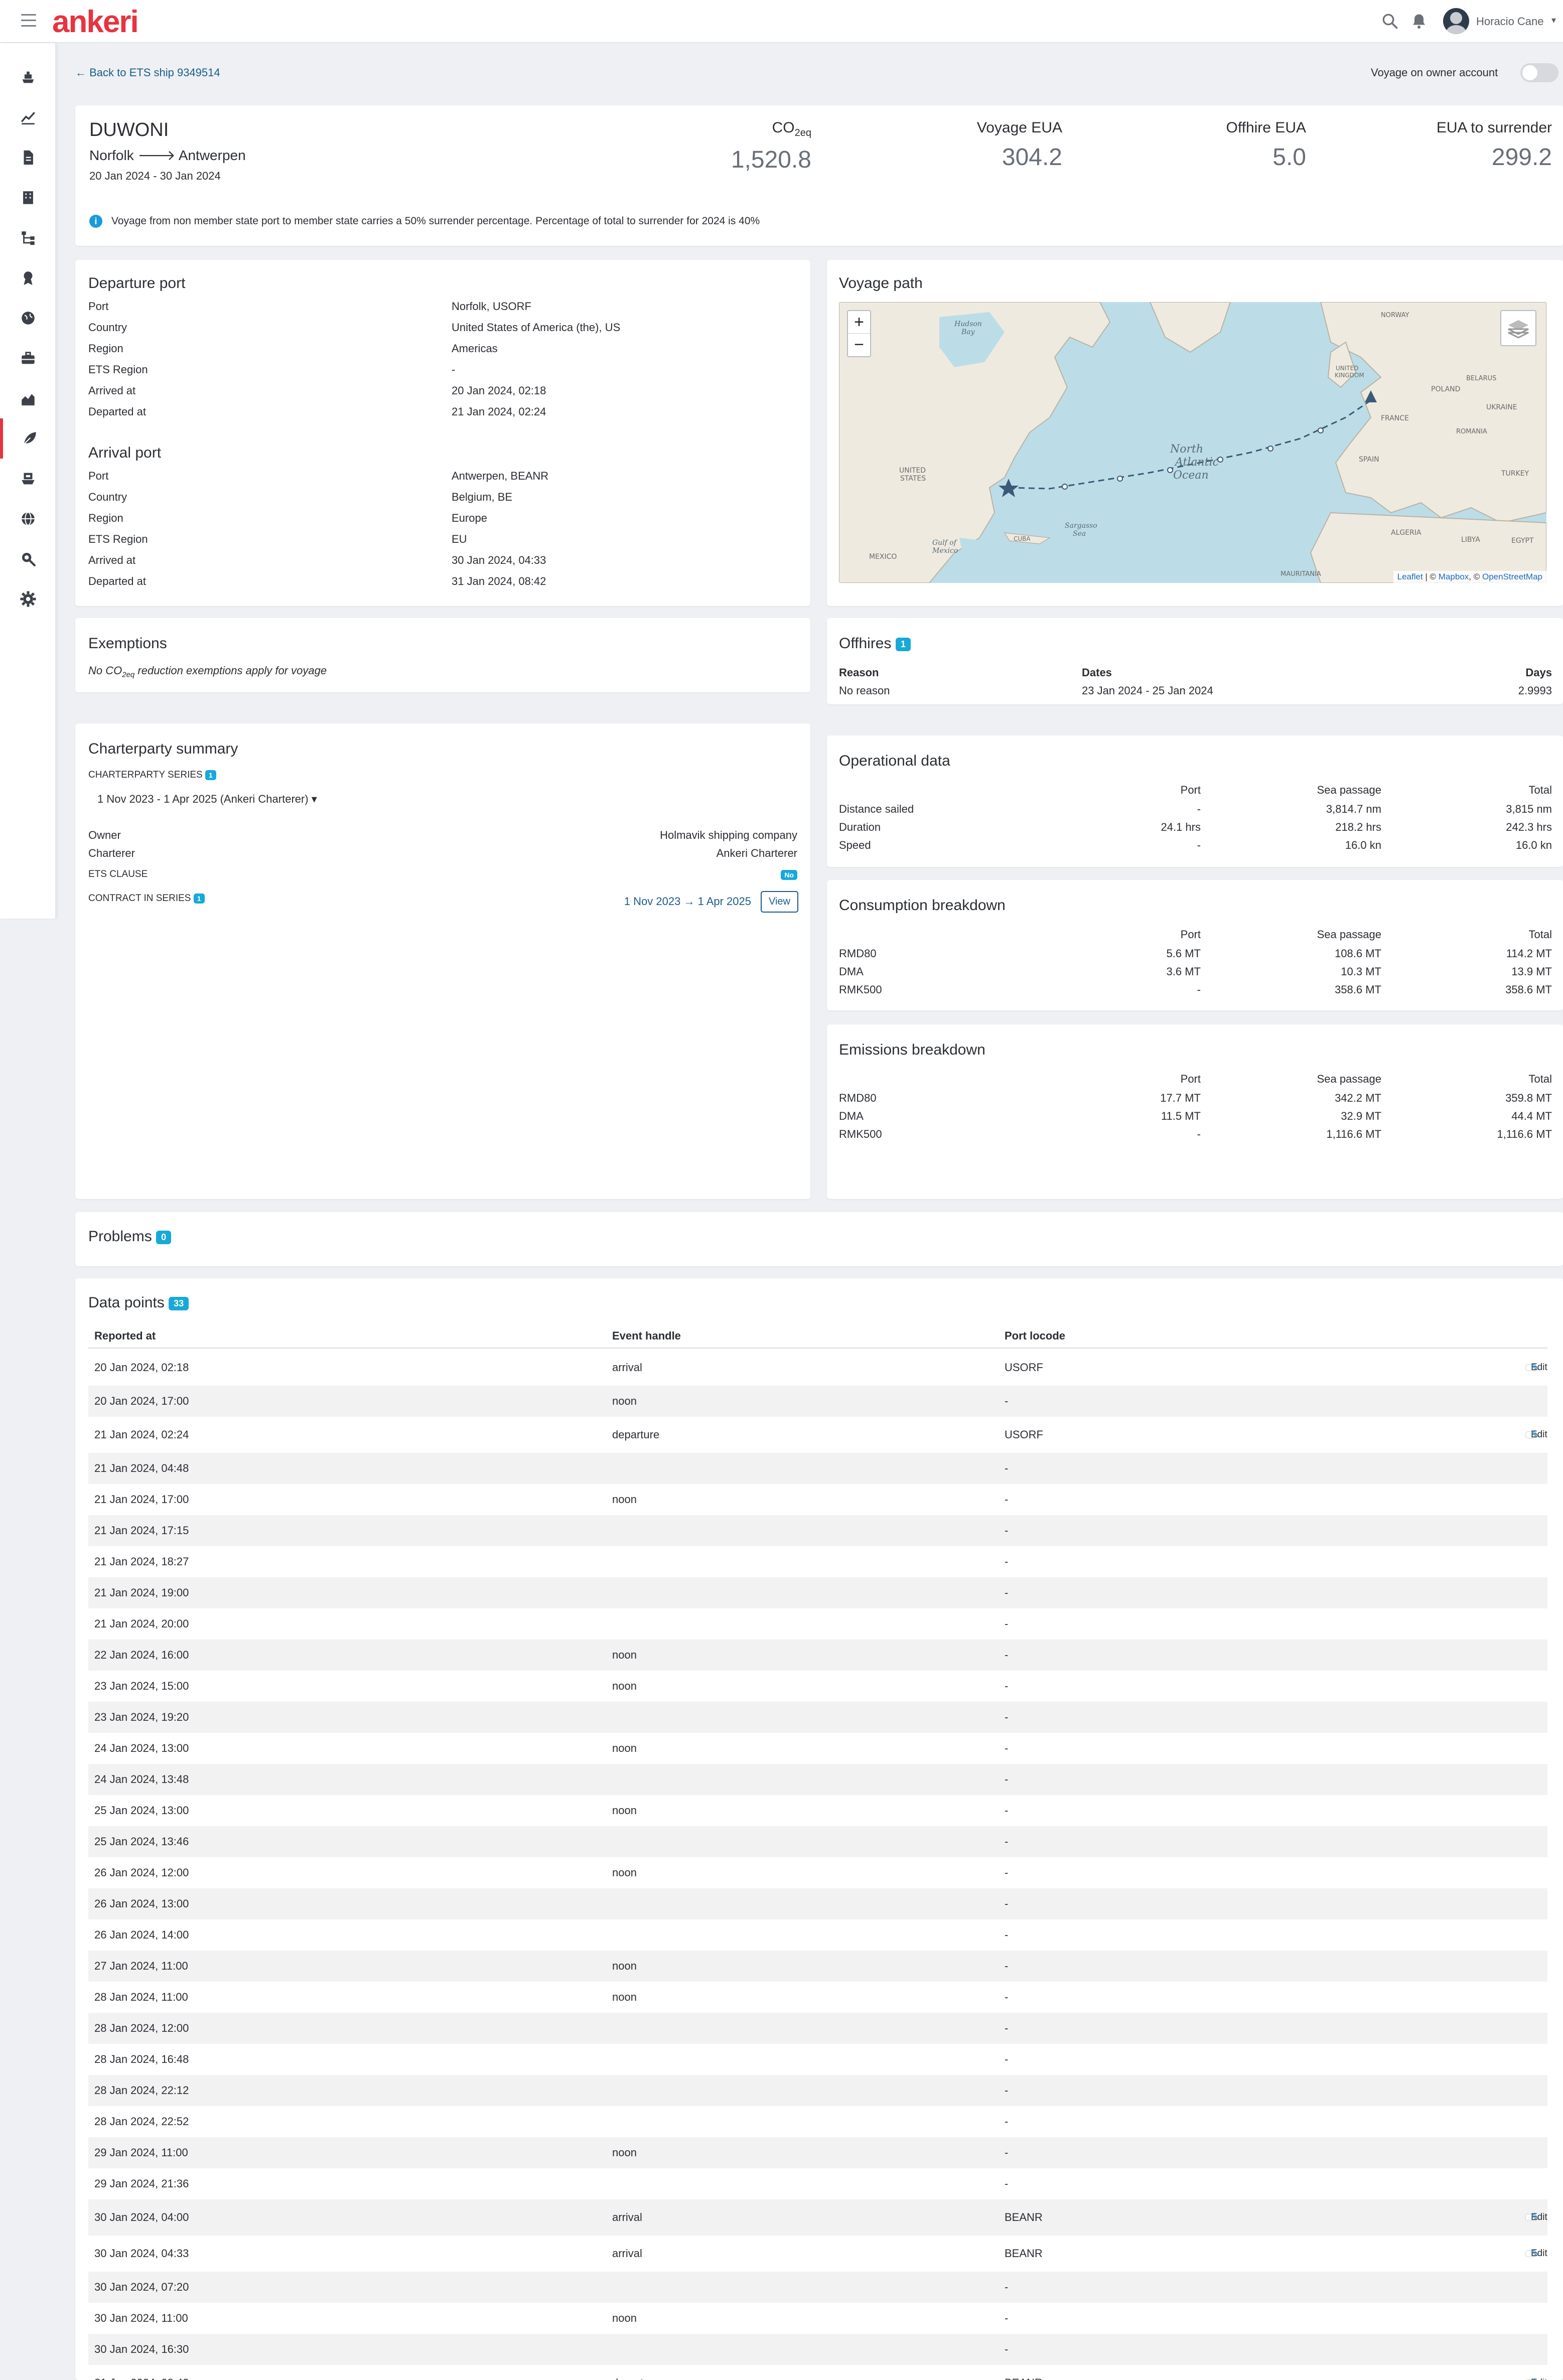  What do you see at coordinates (1539, 72) in the screenshot?
I see `owner-account-toggle` at bounding box center [1539, 72].